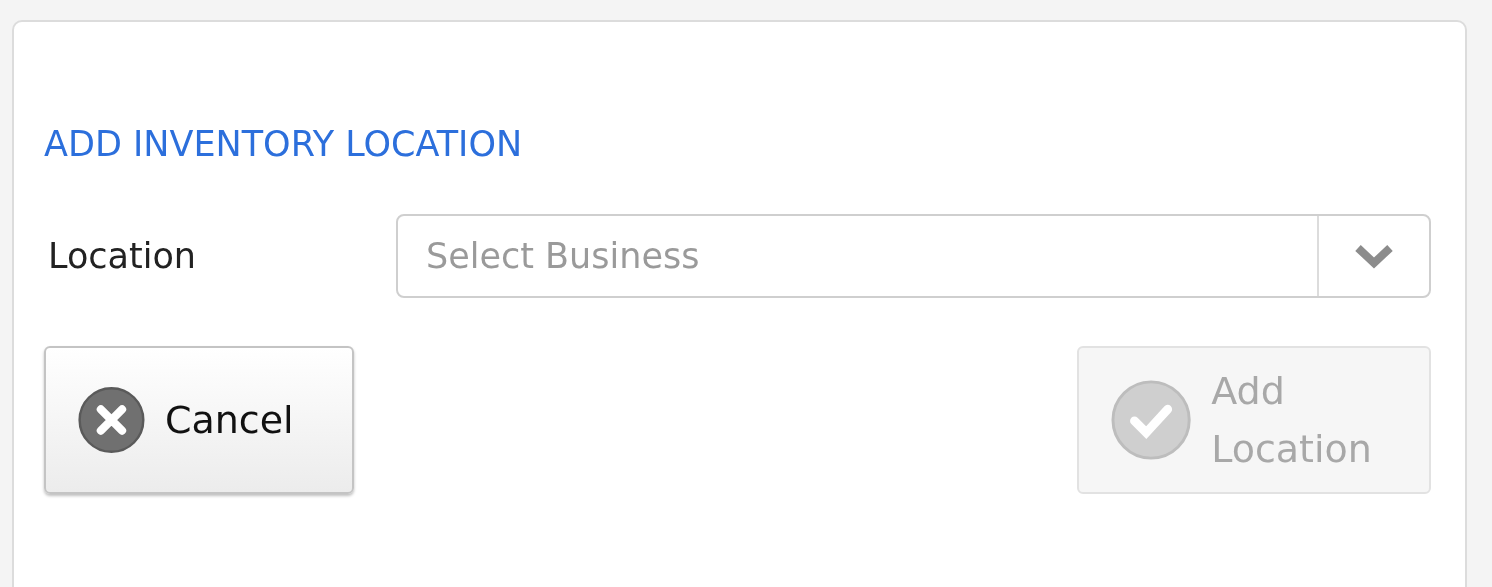 This screenshot has width=1492, height=587. Describe the element at coordinates (1374, 256) in the screenshot. I see `chevron-down-icon` at that location.